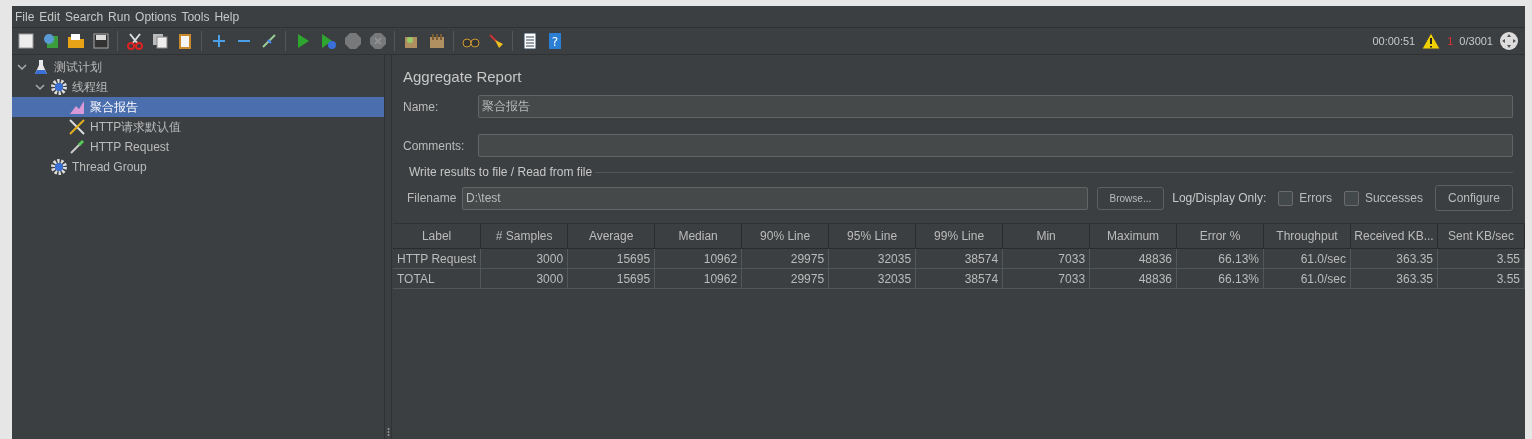  Describe the element at coordinates (198, 67) in the screenshot. I see `tree-item: 测试计划` at that location.